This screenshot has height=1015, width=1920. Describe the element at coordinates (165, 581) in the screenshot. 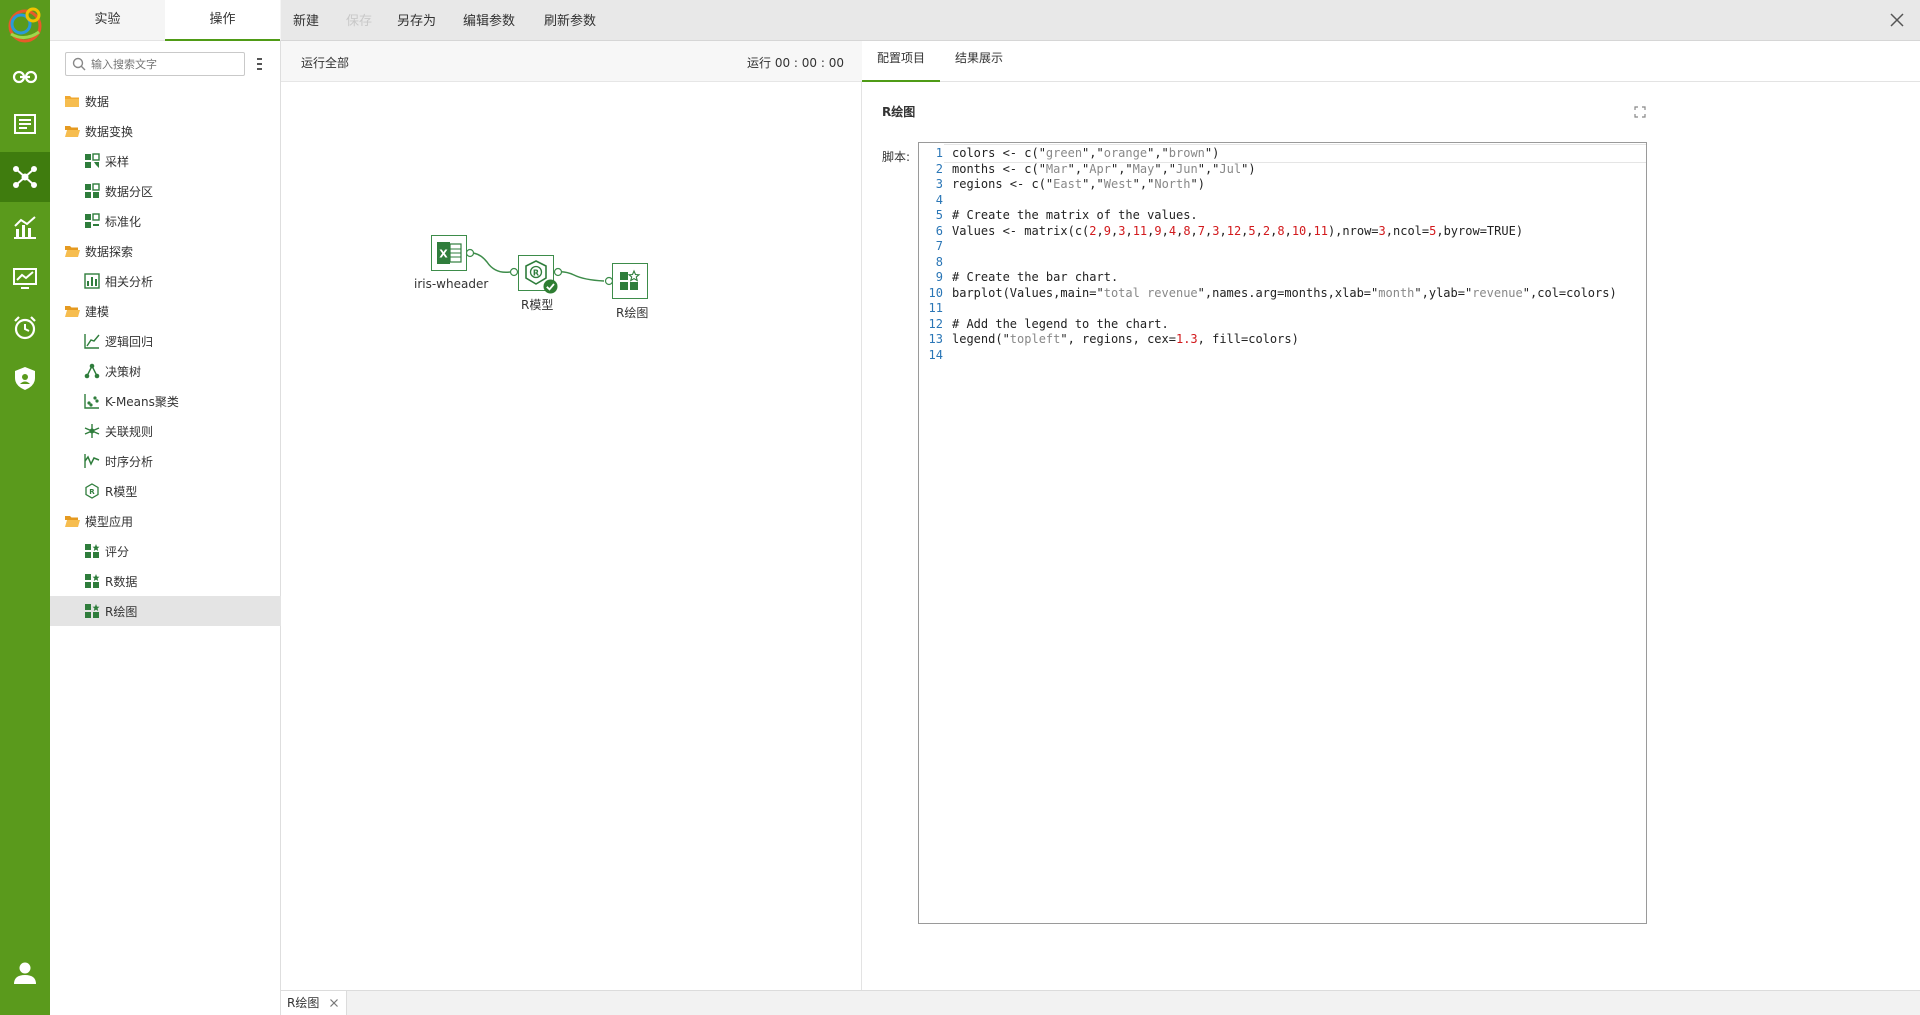

I see `tree-item: R数据` at that location.